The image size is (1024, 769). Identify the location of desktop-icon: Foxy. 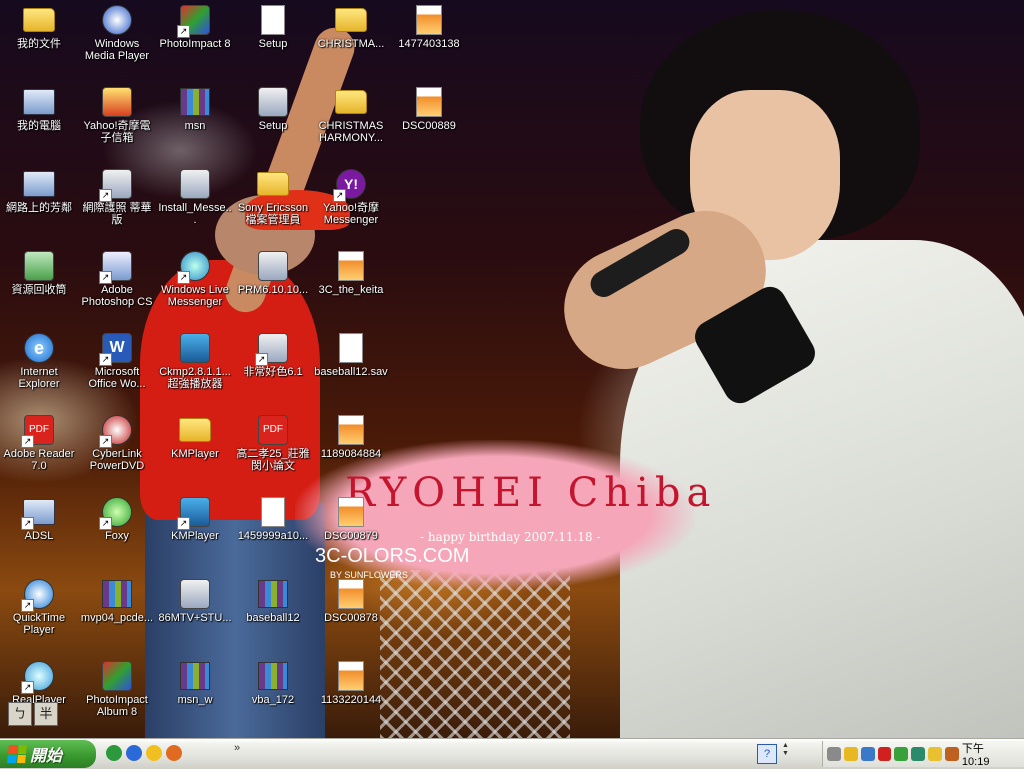
(117, 534).